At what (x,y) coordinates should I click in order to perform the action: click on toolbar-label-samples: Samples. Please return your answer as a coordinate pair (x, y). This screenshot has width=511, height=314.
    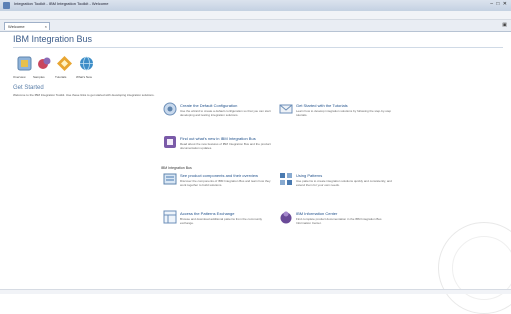
    Looking at the image, I should click on (39, 77).